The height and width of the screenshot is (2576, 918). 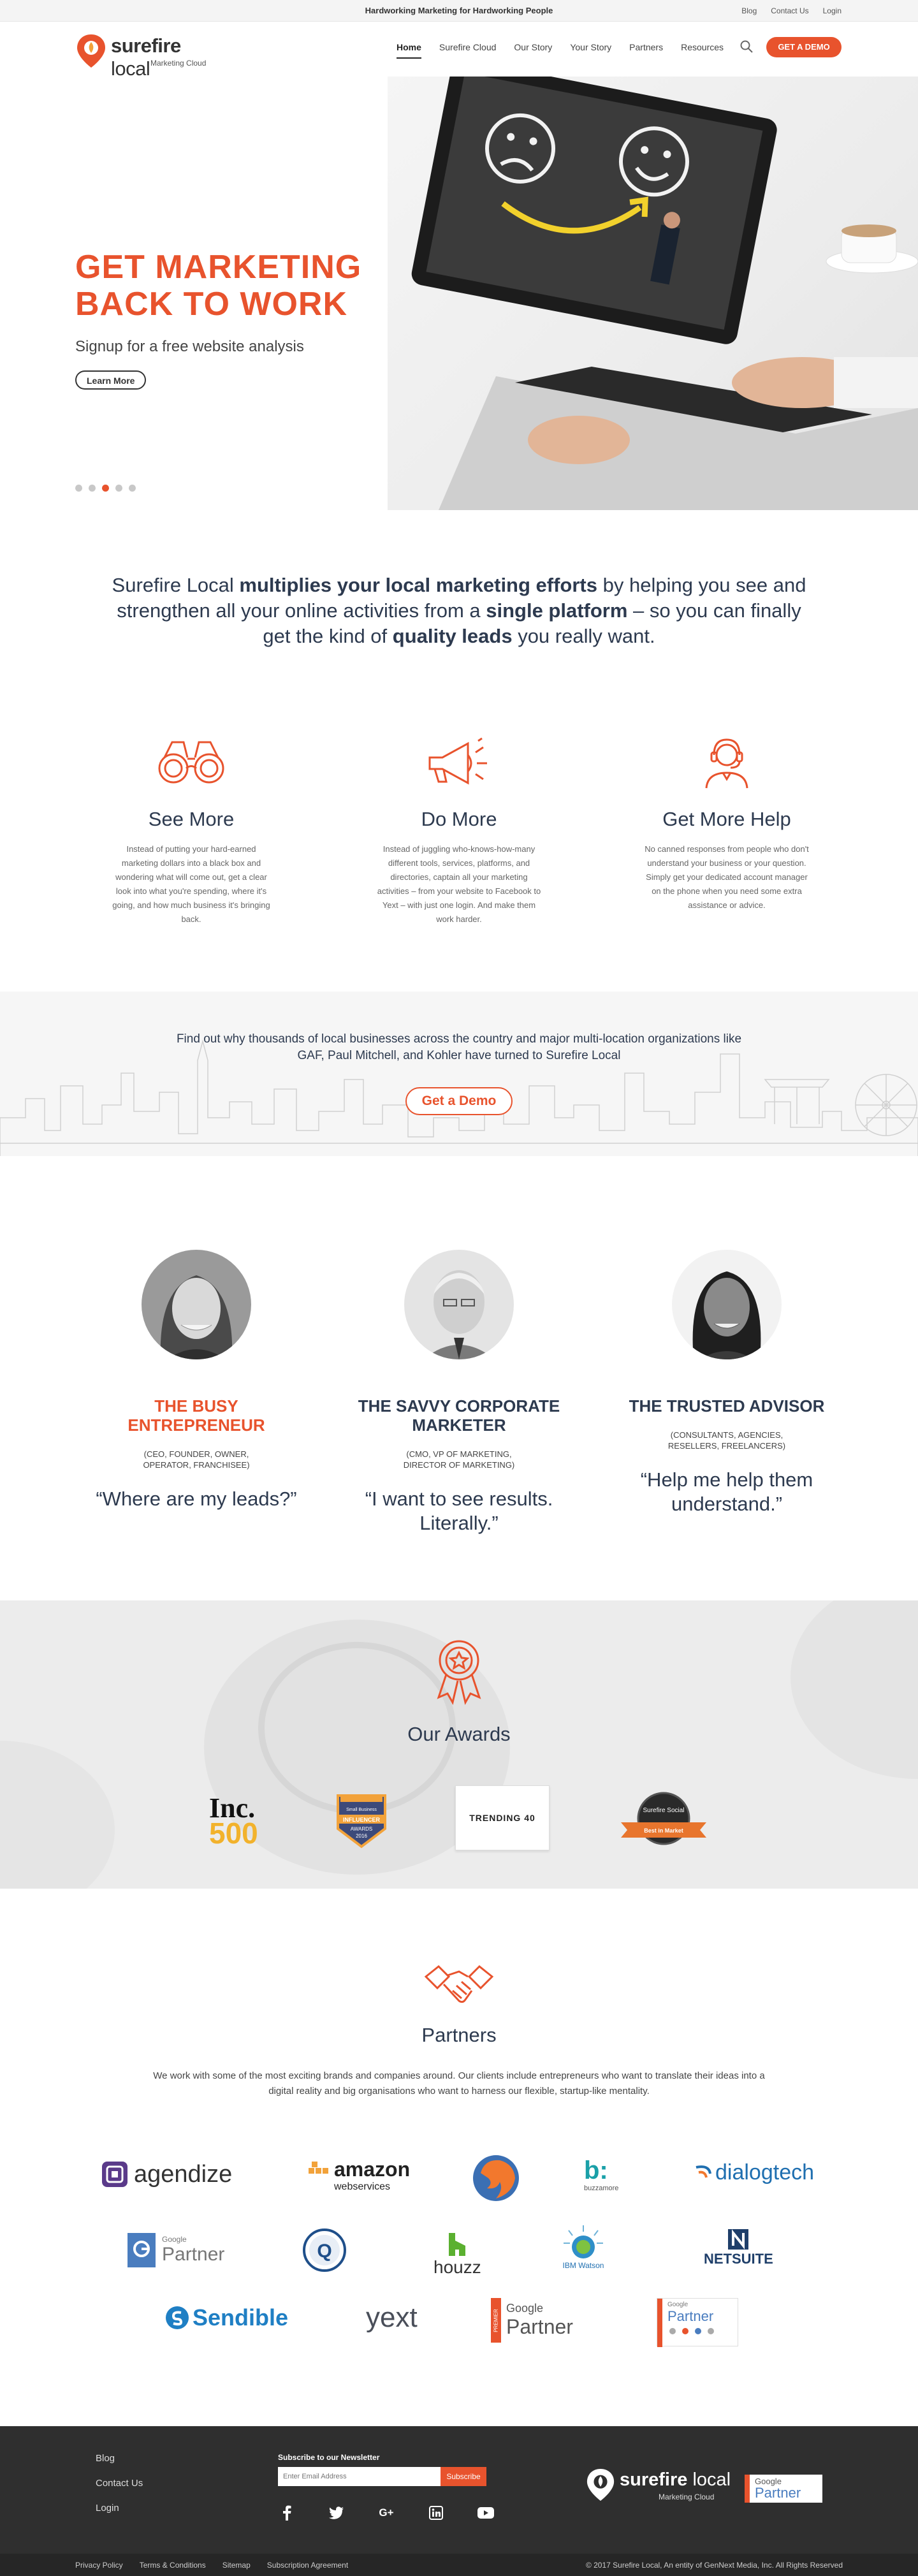 I want to click on top-link-login: Login, so click(x=832, y=11).